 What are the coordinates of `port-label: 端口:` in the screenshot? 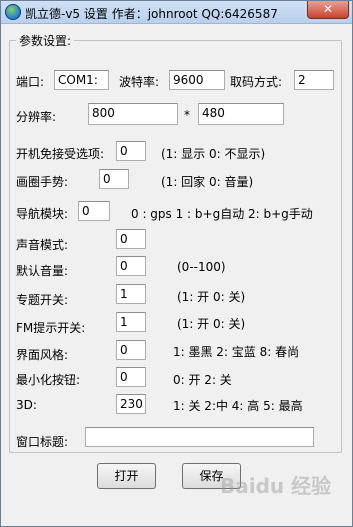 It's located at (30, 82).